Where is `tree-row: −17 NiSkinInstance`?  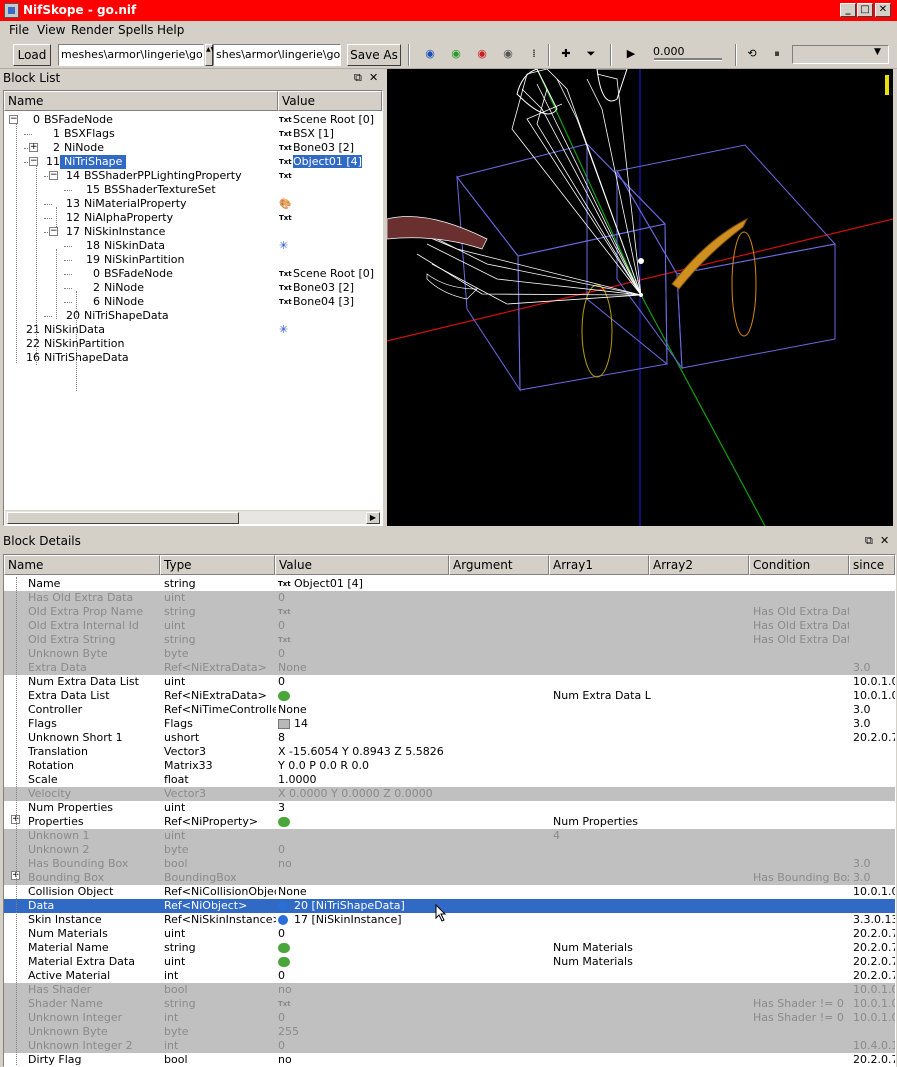
tree-row: −17 NiSkinInstance is located at coordinates (192, 232).